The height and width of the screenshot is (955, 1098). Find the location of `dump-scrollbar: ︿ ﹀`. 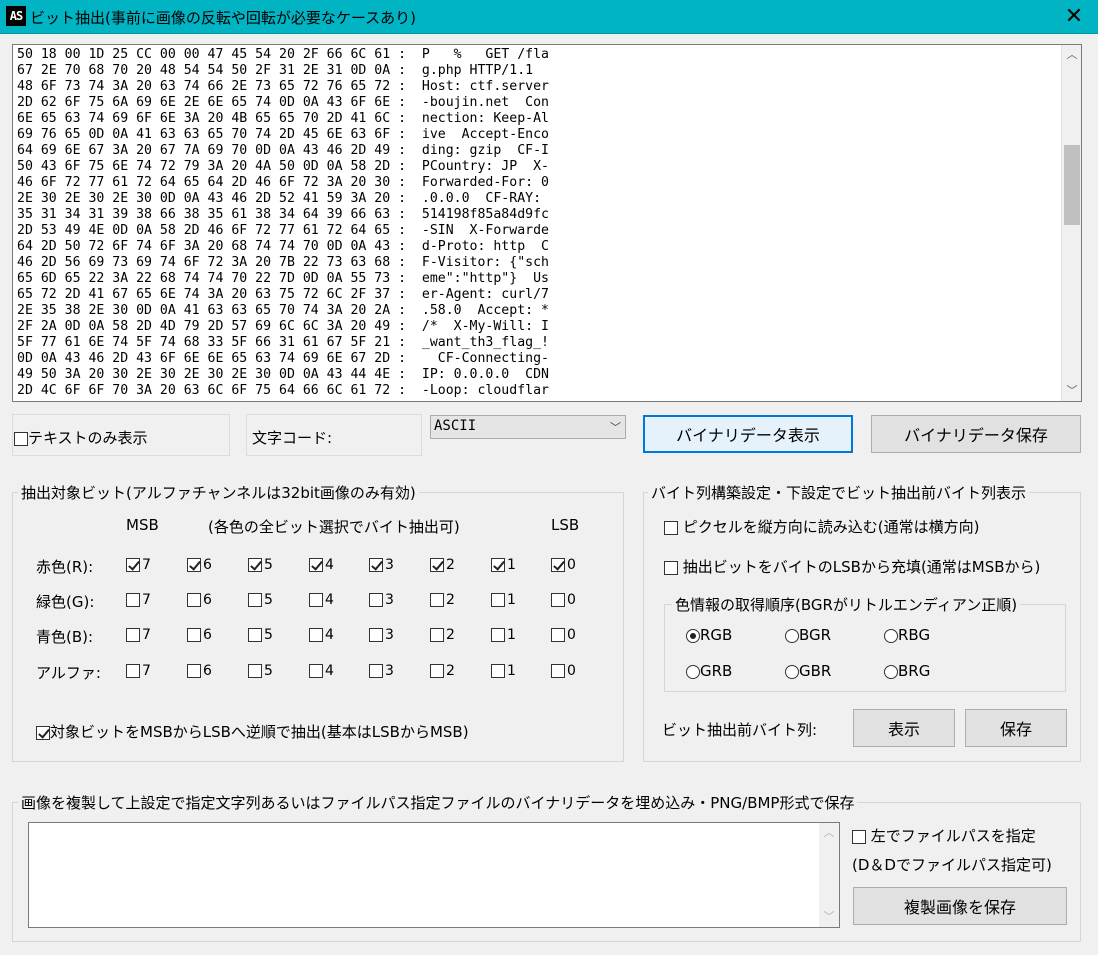

dump-scrollbar: ︿ ﹀ is located at coordinates (1071, 223).